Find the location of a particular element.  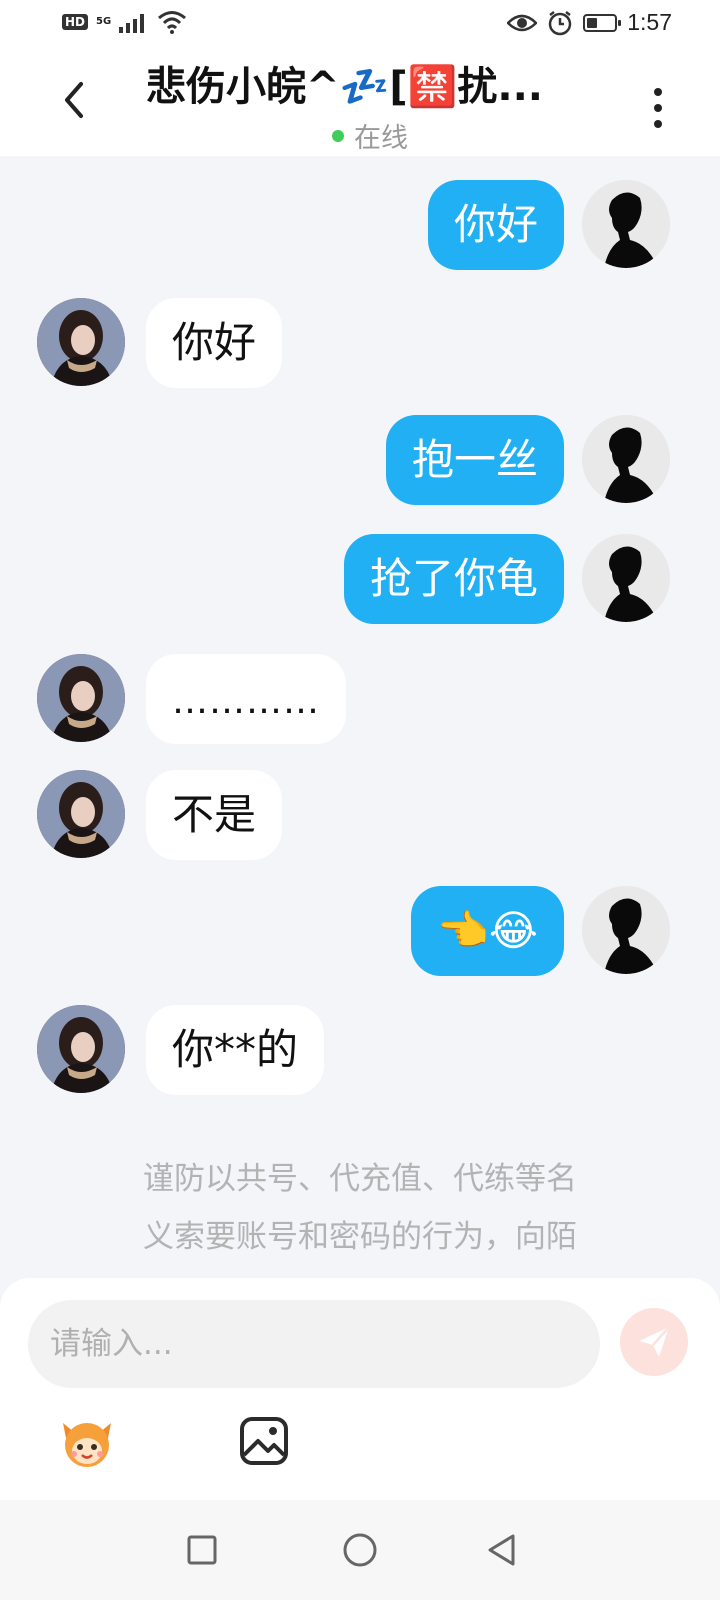

chat-header: 悲伤小皖^💤[🈲扰... 在线 is located at coordinates (360, 102).